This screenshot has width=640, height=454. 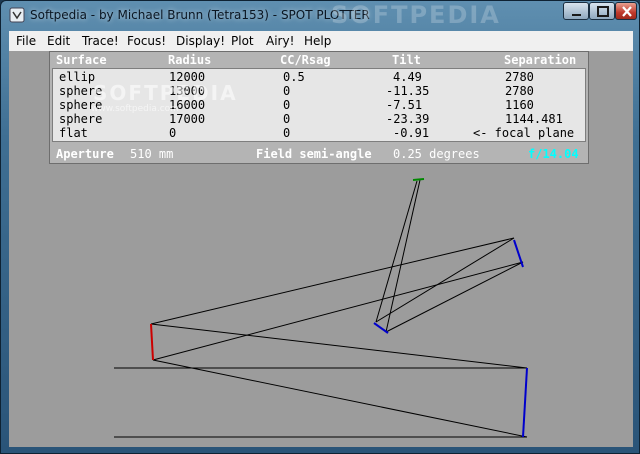 I want to click on menu-edit: Edit, so click(x=58, y=41).